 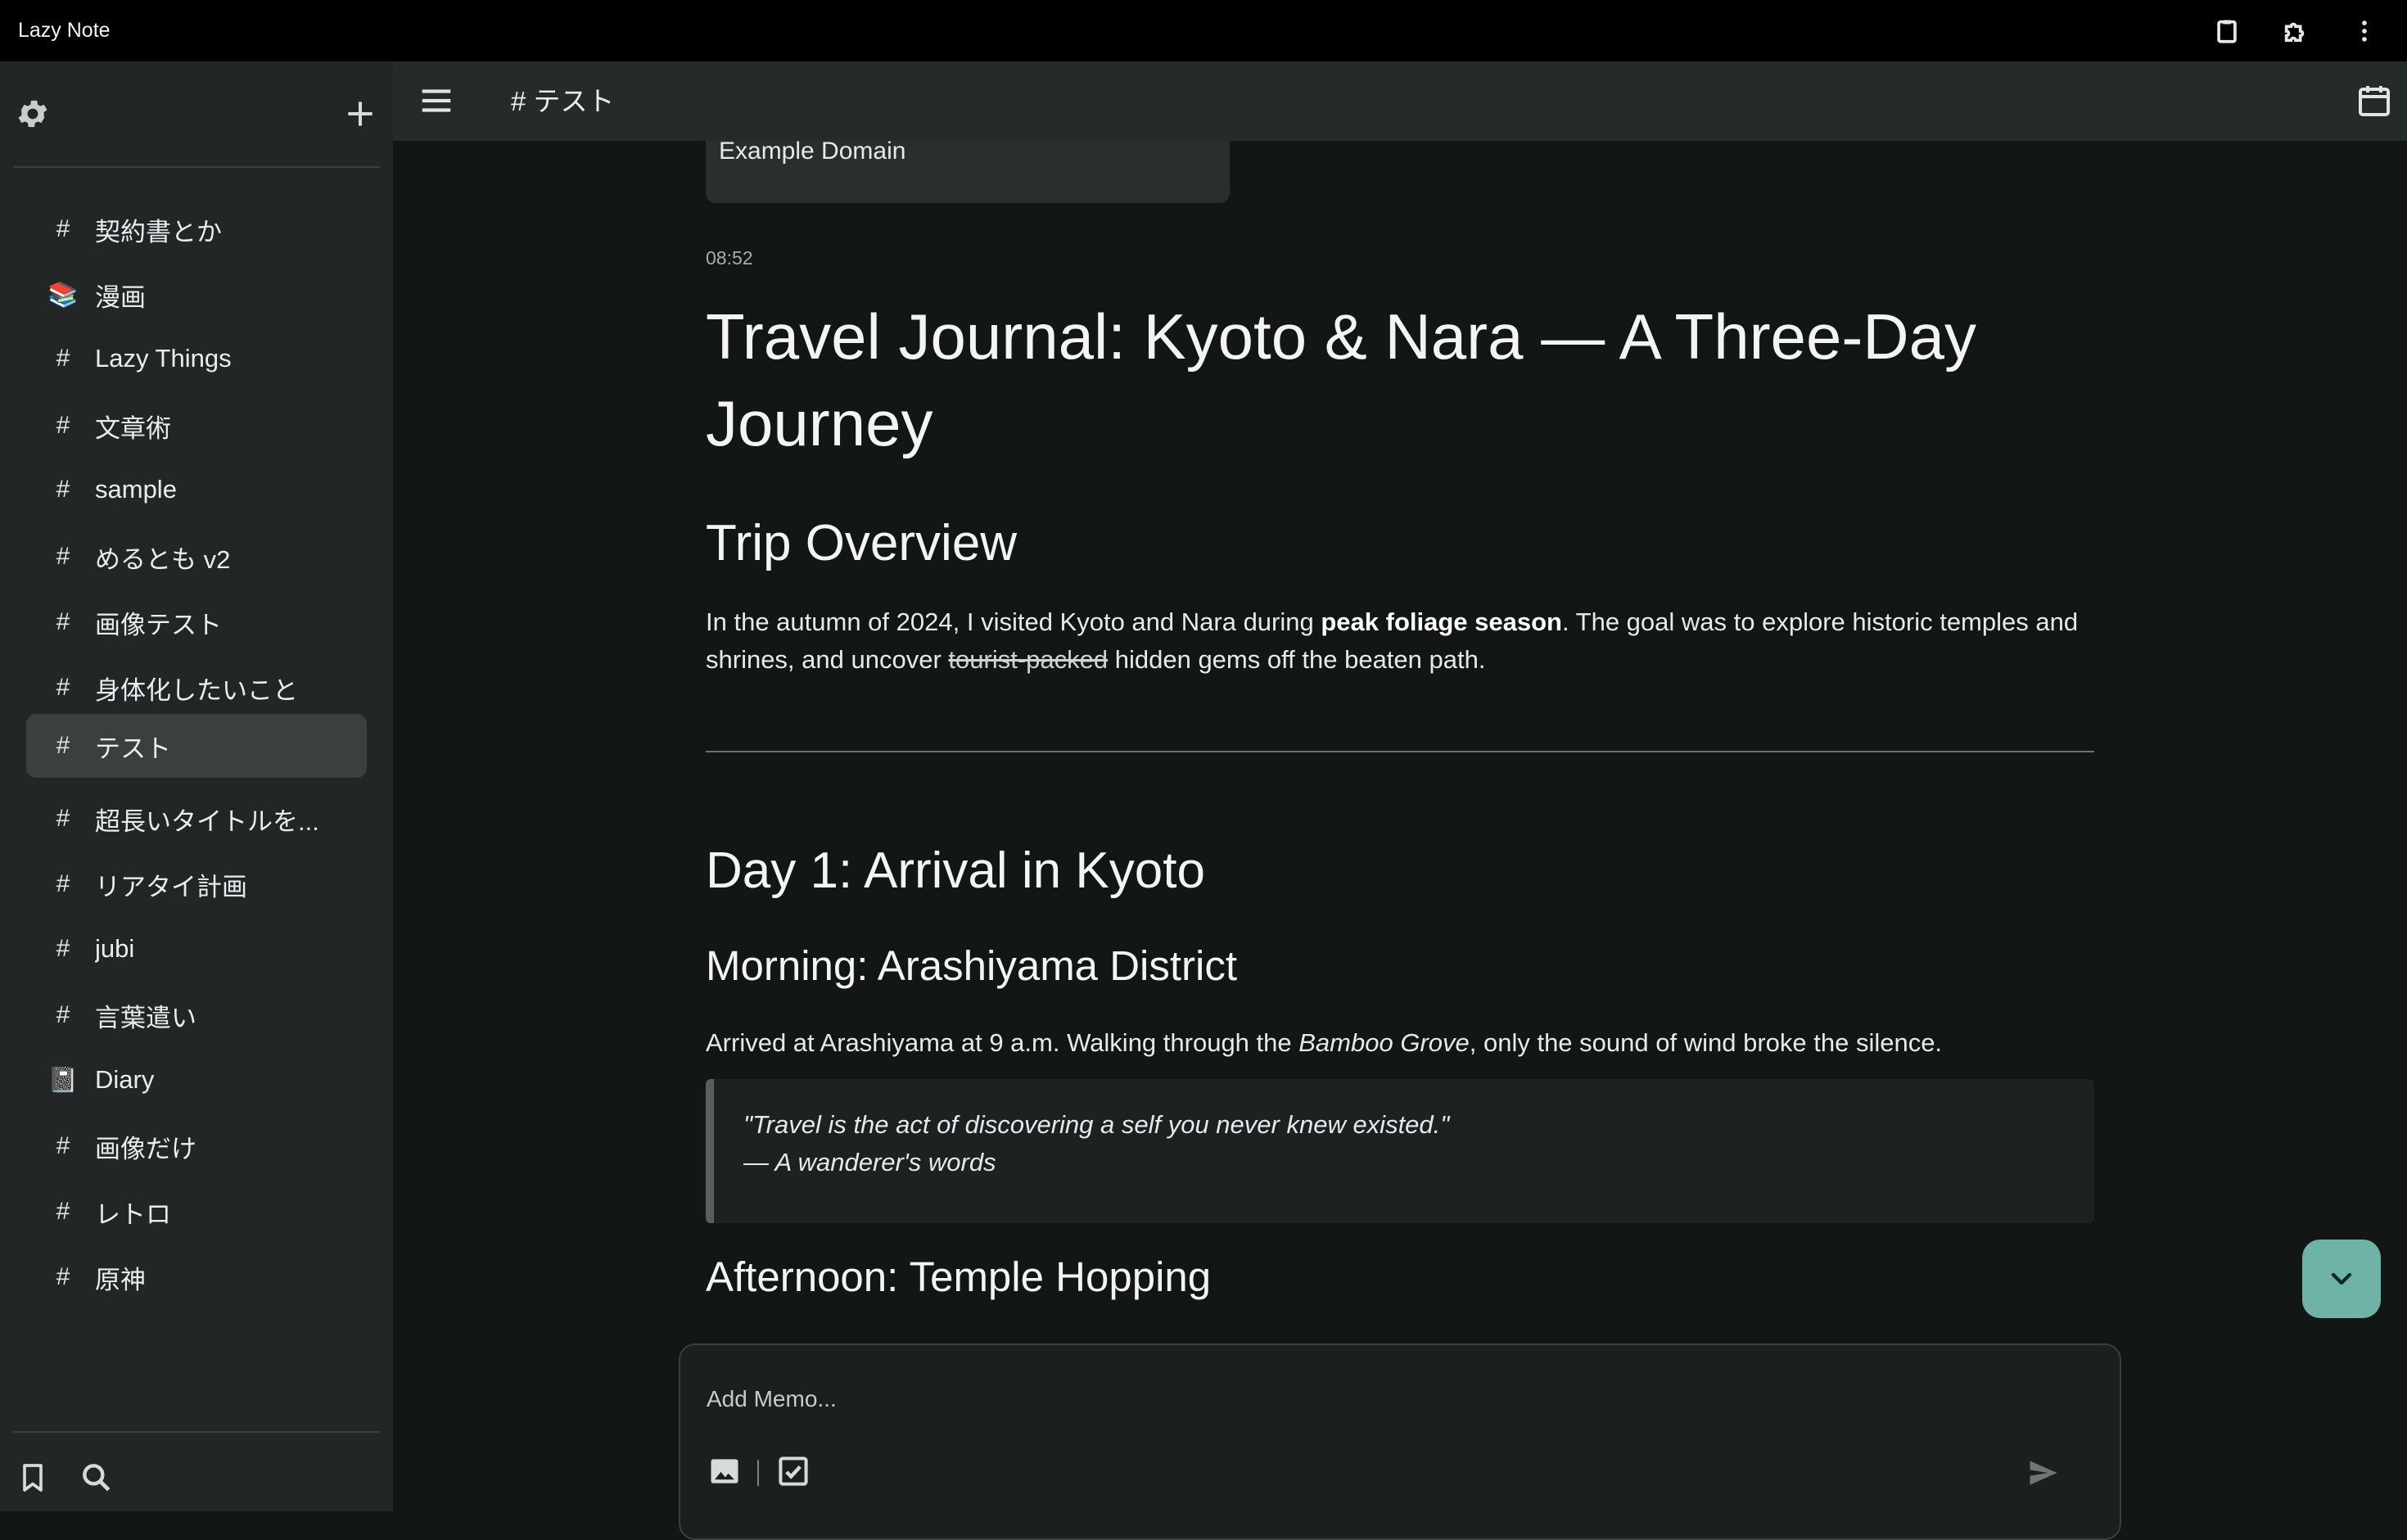 What do you see at coordinates (196, 1482) in the screenshot?
I see `sidebar-footer` at bounding box center [196, 1482].